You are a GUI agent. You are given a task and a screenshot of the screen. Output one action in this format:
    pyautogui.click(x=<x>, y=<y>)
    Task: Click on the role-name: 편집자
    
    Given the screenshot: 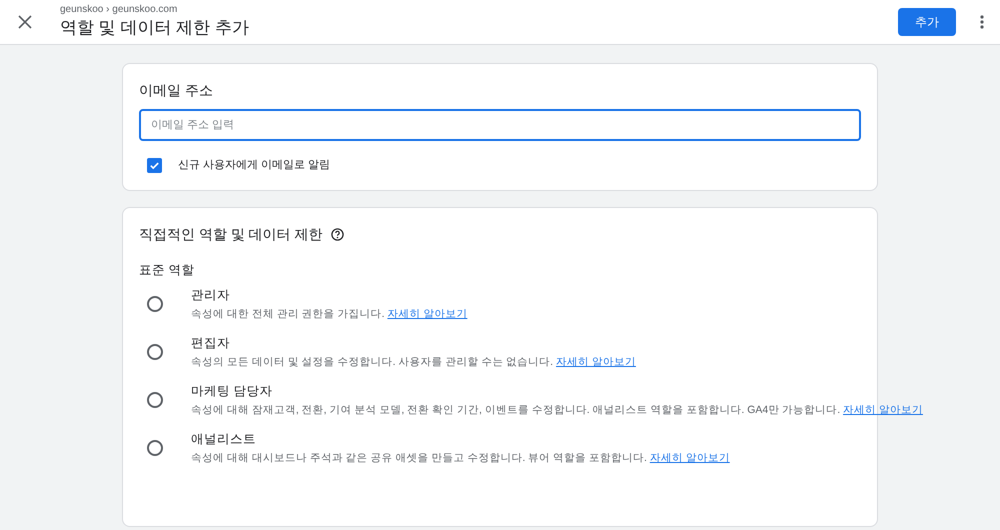 What is the action you would take?
    pyautogui.click(x=211, y=343)
    